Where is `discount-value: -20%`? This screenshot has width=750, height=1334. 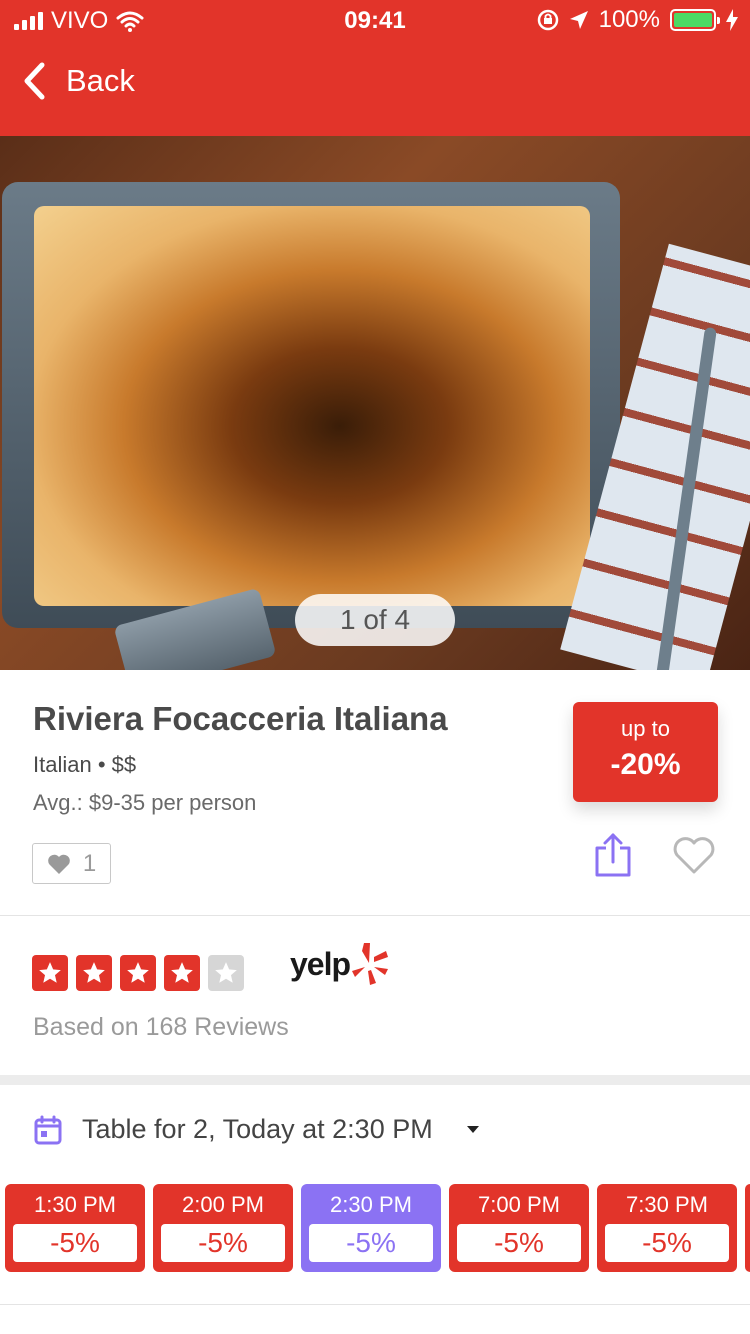 discount-value: -20% is located at coordinates (645, 764).